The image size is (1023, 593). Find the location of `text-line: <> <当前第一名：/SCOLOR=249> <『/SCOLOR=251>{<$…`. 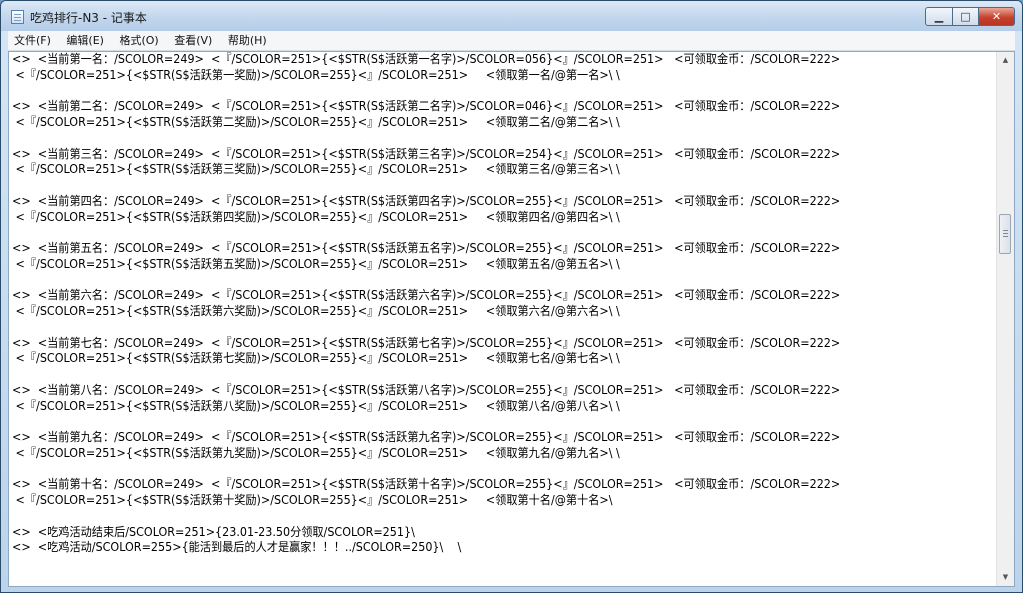

text-line: <> <当前第一名：/SCOLOR=249> <『/SCOLOR=251>{<$… is located at coordinates (426, 59).